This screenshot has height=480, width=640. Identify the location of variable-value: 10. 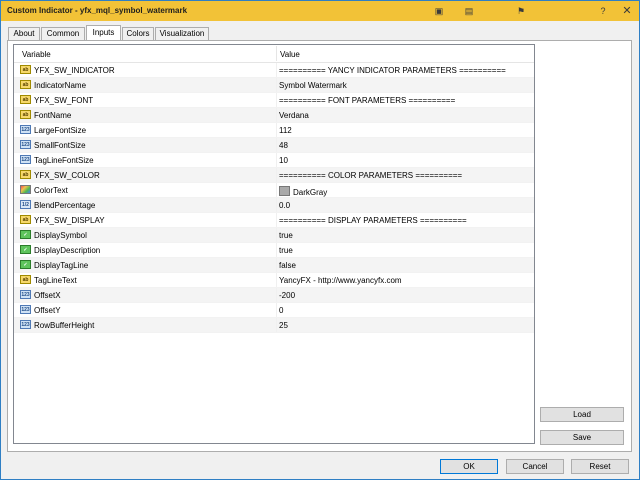
(283, 160).